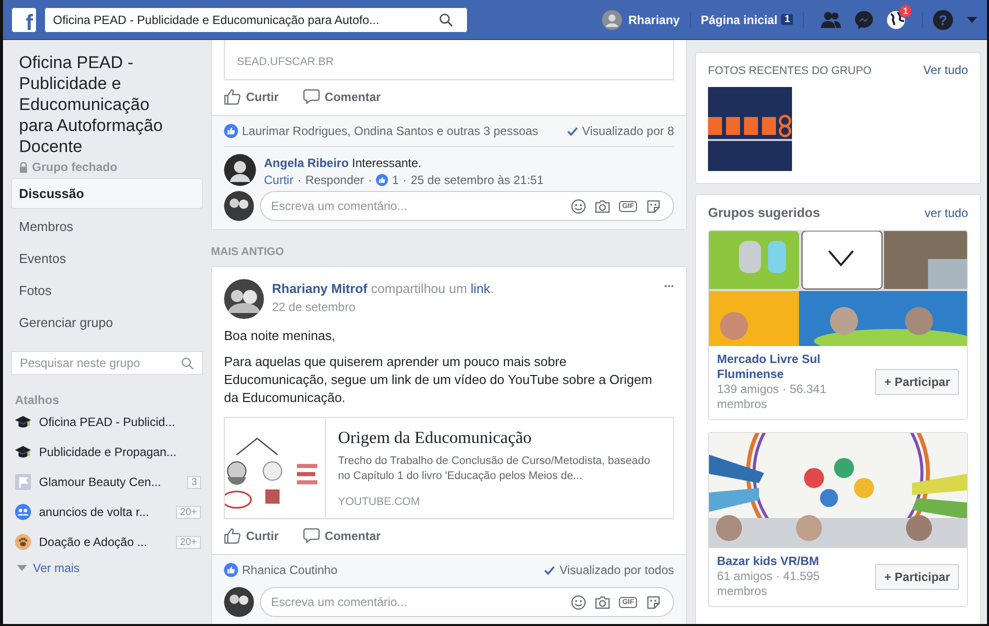 The image size is (989, 626). What do you see at coordinates (290, 570) in the screenshot?
I see `likes-summary: Rhanica Coutinho` at bounding box center [290, 570].